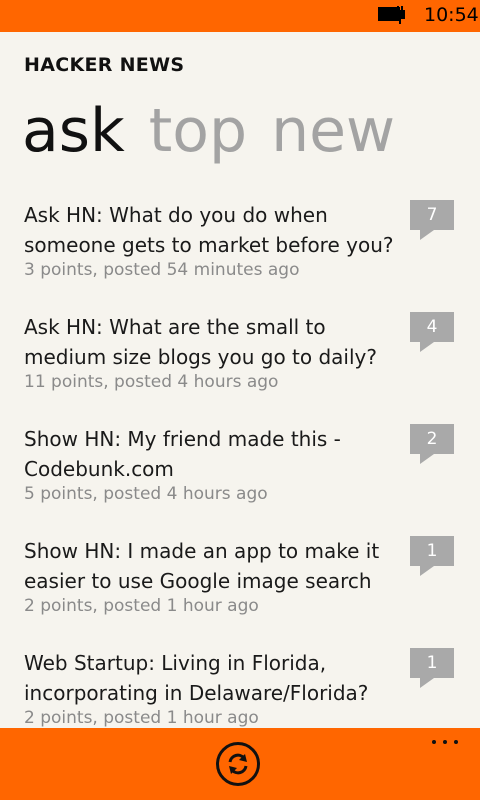 The image size is (480, 800). I want to click on tab-ask: ask, so click(73, 131).